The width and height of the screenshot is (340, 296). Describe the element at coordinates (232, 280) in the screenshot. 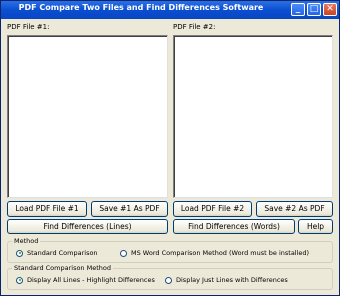

I see `radio-label: Display Just Lines with Differences` at that location.